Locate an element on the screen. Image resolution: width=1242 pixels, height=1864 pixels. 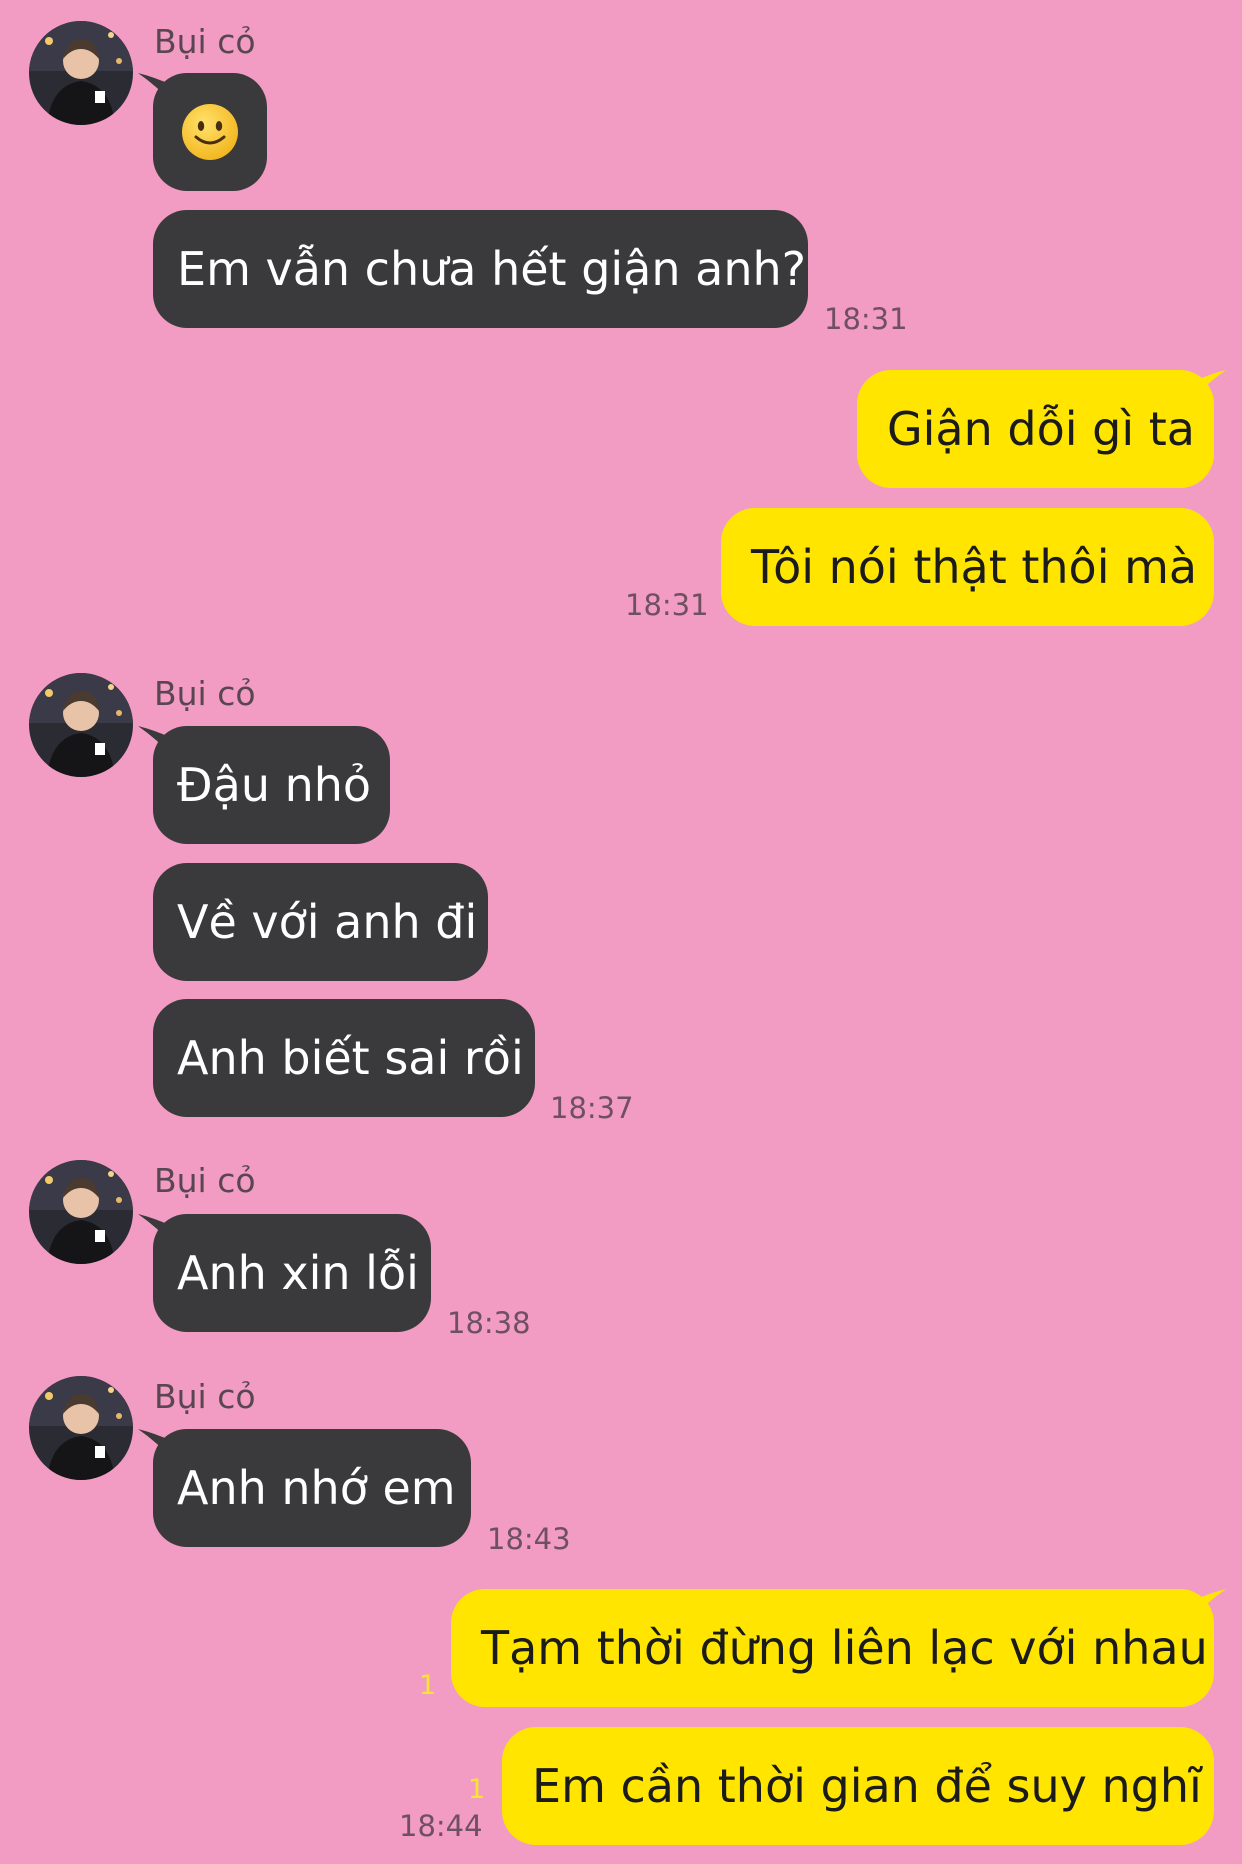
outgoing-message: Tạm thời đừng liên lạc với nhau is located at coordinates (832, 1648).